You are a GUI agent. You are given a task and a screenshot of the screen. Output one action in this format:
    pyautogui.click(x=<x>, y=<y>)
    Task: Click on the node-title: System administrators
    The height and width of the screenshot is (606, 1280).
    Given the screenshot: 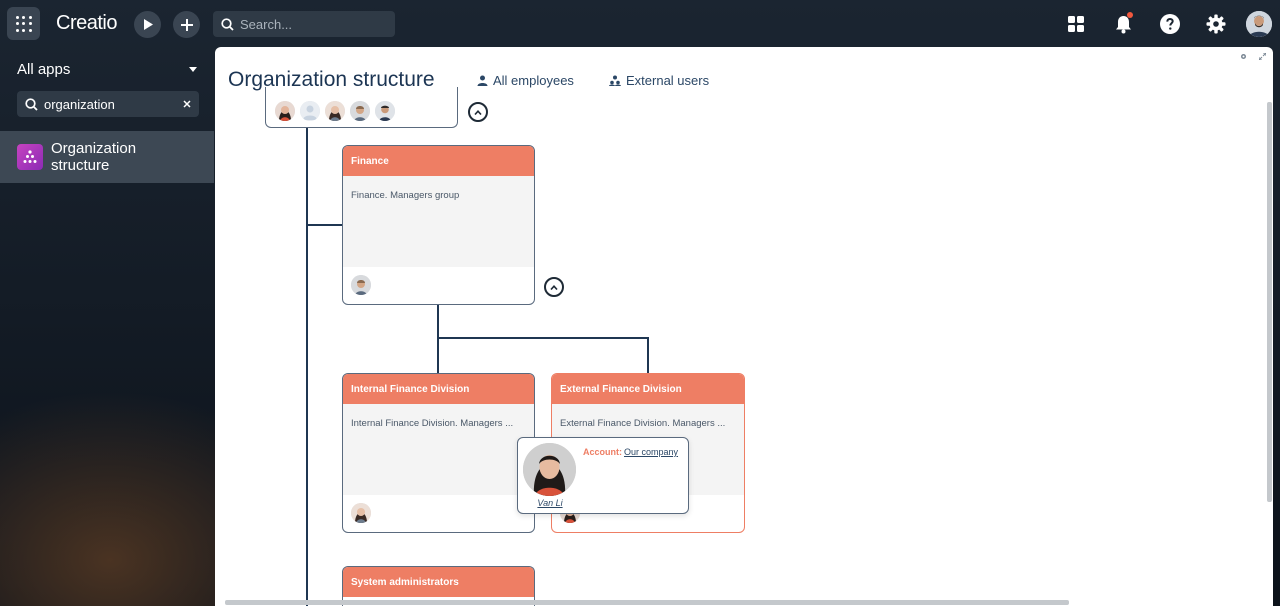 What is the action you would take?
    pyautogui.click(x=438, y=582)
    